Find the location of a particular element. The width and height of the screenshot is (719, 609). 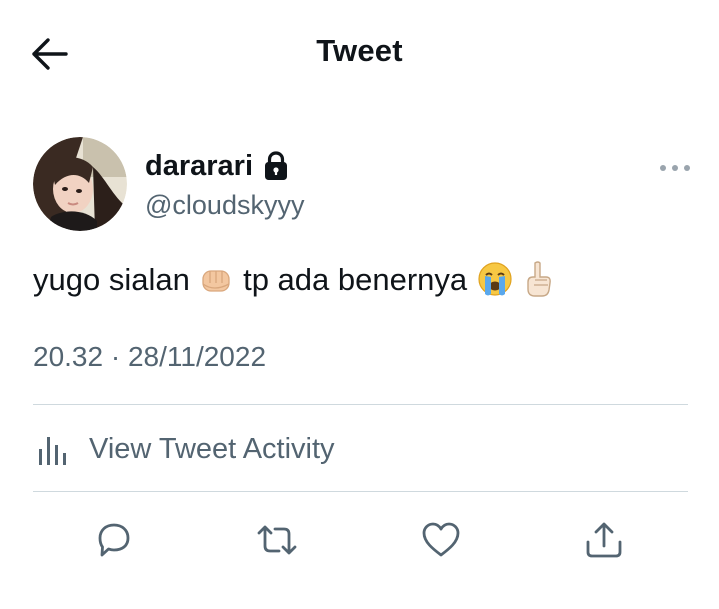

author-name-row: dararari is located at coordinates (217, 166).